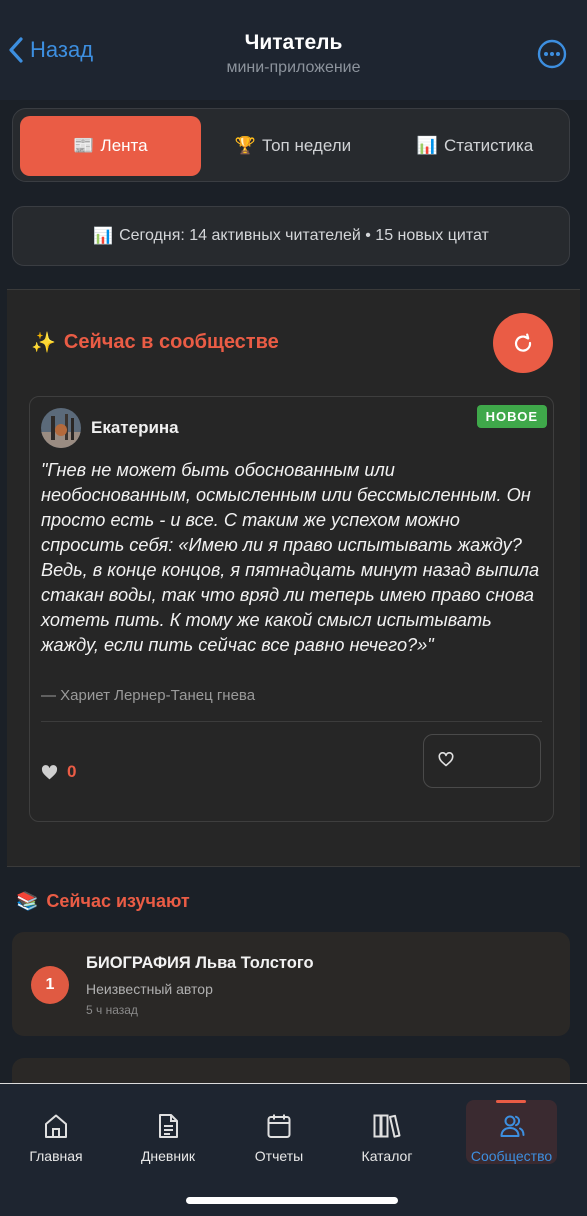  Describe the element at coordinates (56, 1156) in the screenshot. I see `nav-home-label: Главная` at that location.